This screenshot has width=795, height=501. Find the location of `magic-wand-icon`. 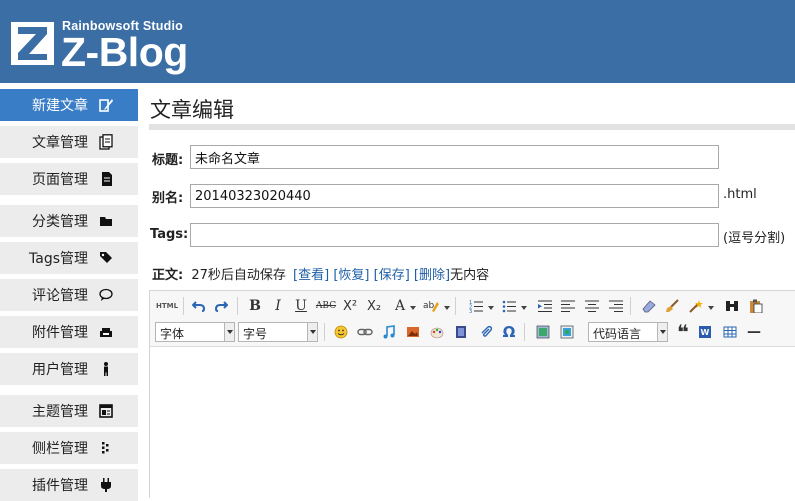

magic-wand-icon is located at coordinates (696, 306).